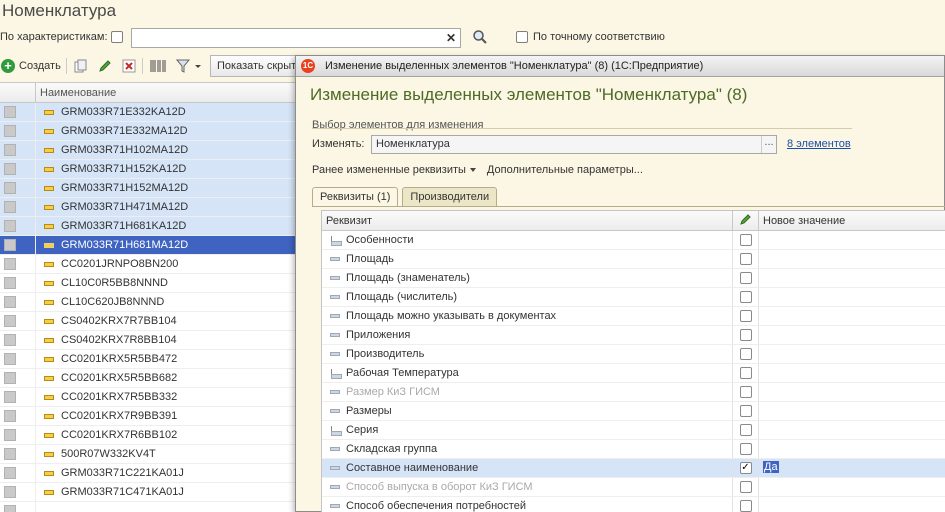  What do you see at coordinates (150, 302) in the screenshot?
I see `list-row: CL10C620JB8NNND` at bounding box center [150, 302].